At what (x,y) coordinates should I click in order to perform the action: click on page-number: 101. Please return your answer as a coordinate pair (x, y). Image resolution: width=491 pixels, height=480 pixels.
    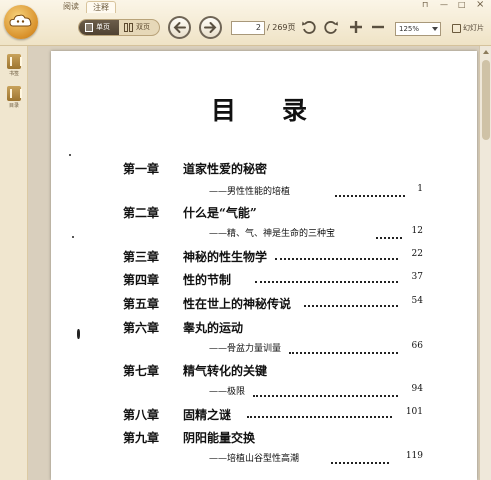
    Looking at the image, I should click on (414, 412).